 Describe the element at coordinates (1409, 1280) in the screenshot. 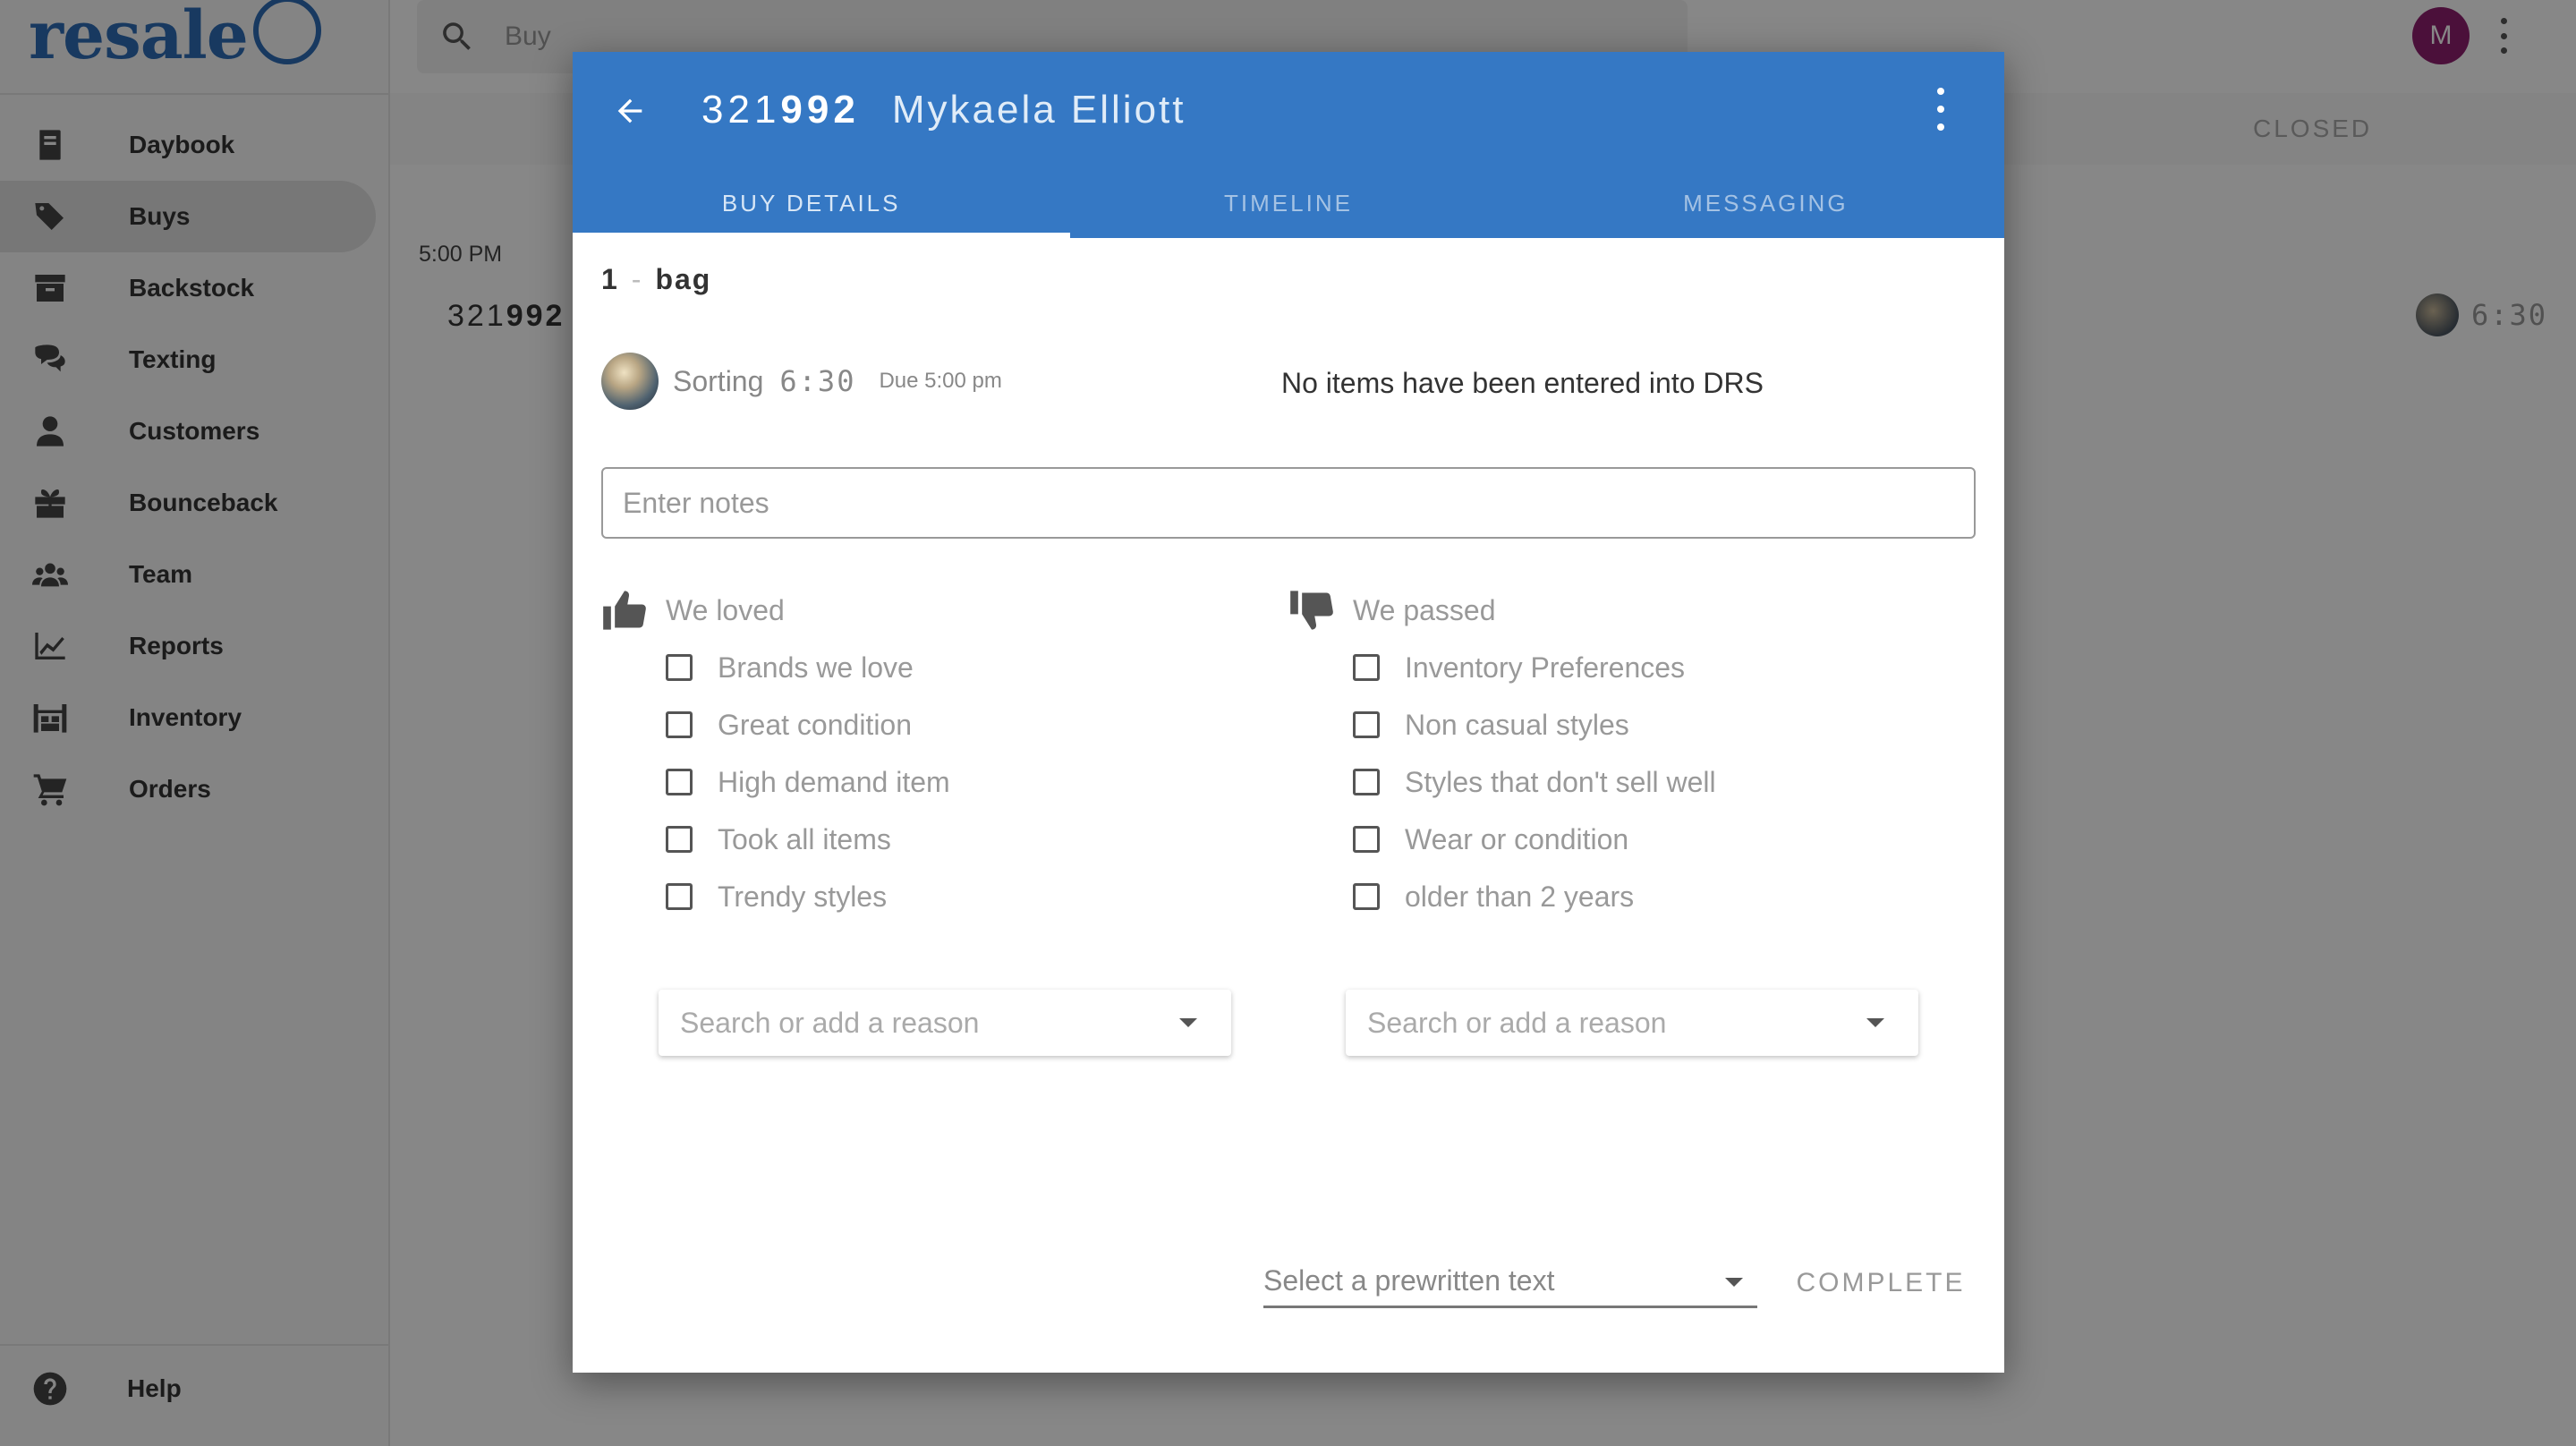

I see `prewritten-placeholder: Select a prewritten text` at that location.